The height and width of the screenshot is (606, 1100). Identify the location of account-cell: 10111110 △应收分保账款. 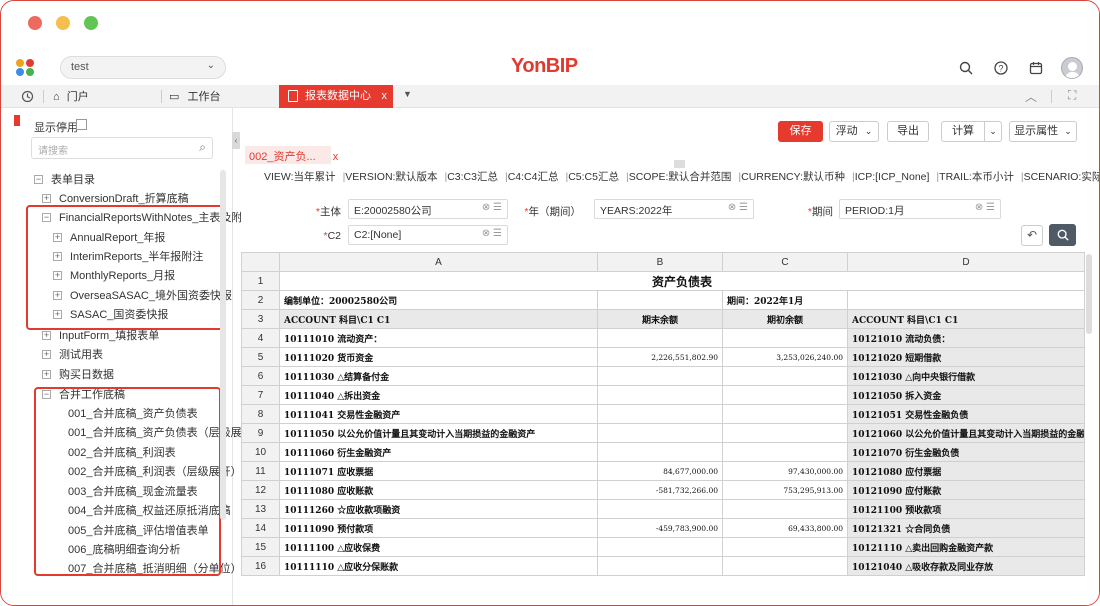
(438, 566).